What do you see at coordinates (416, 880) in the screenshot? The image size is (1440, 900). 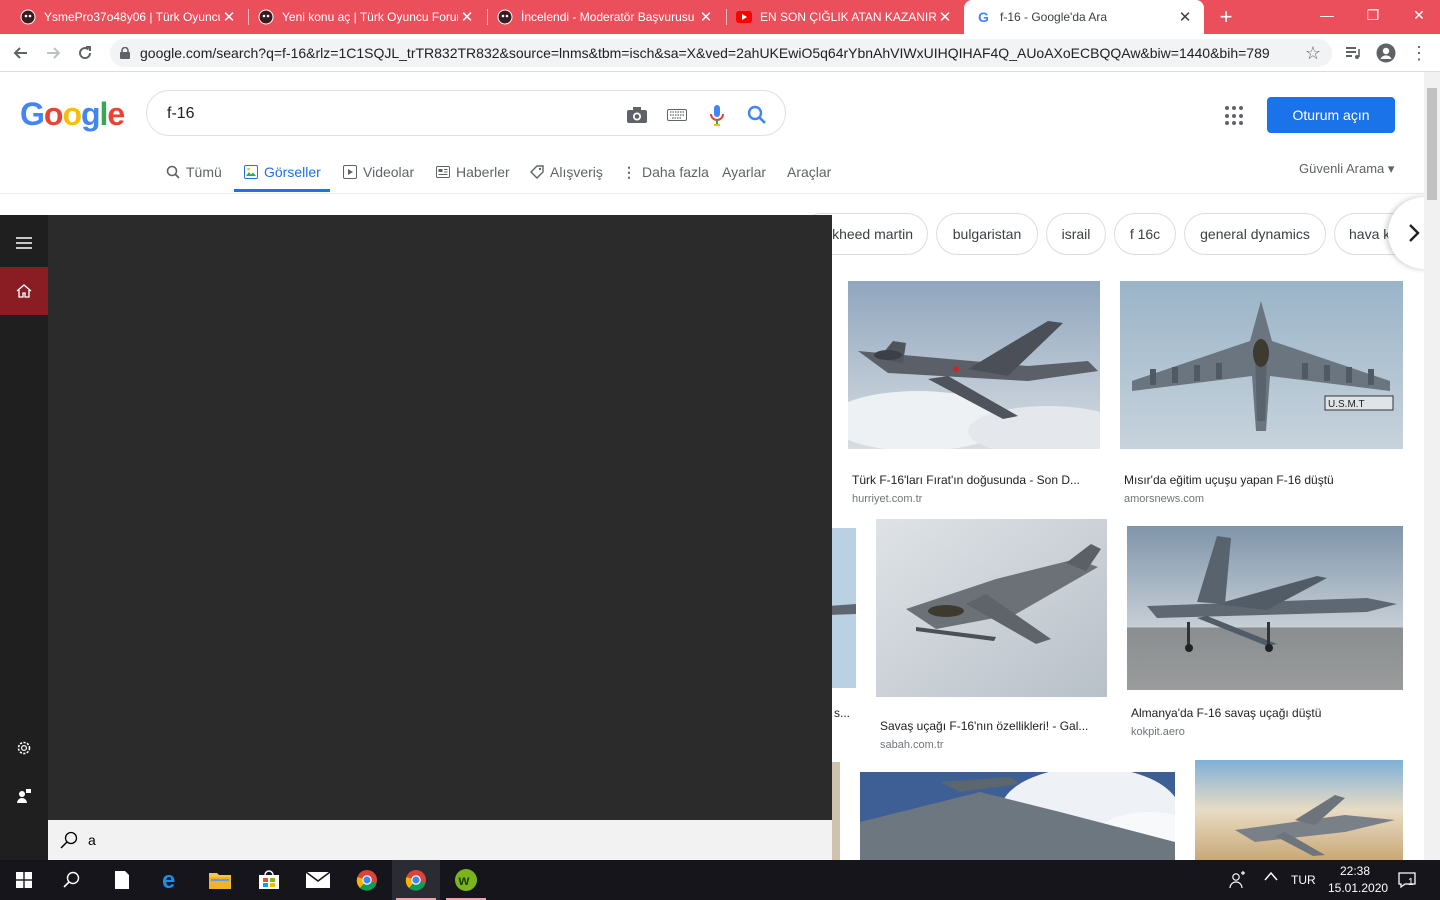 I see `chrome-active-icon` at bounding box center [416, 880].